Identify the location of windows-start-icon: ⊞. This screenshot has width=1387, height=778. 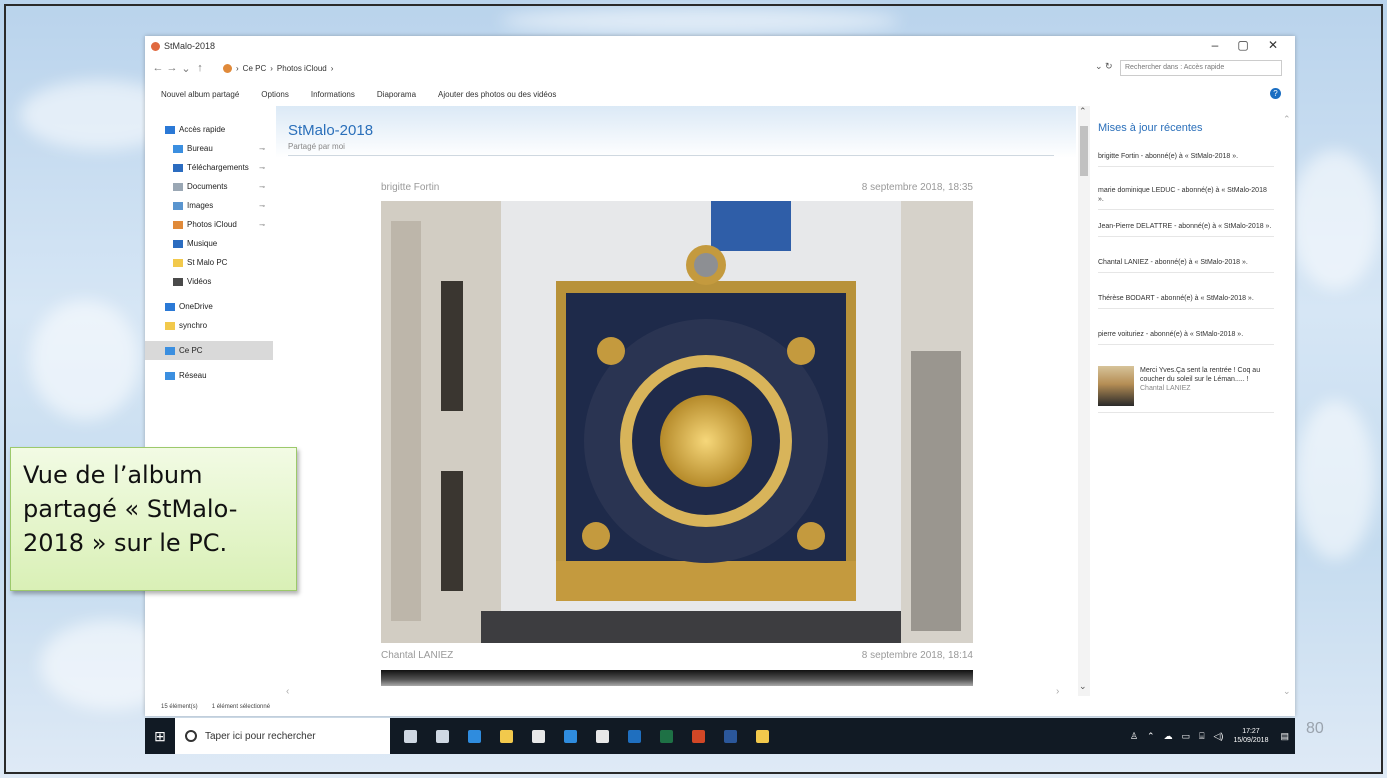
(160, 736).